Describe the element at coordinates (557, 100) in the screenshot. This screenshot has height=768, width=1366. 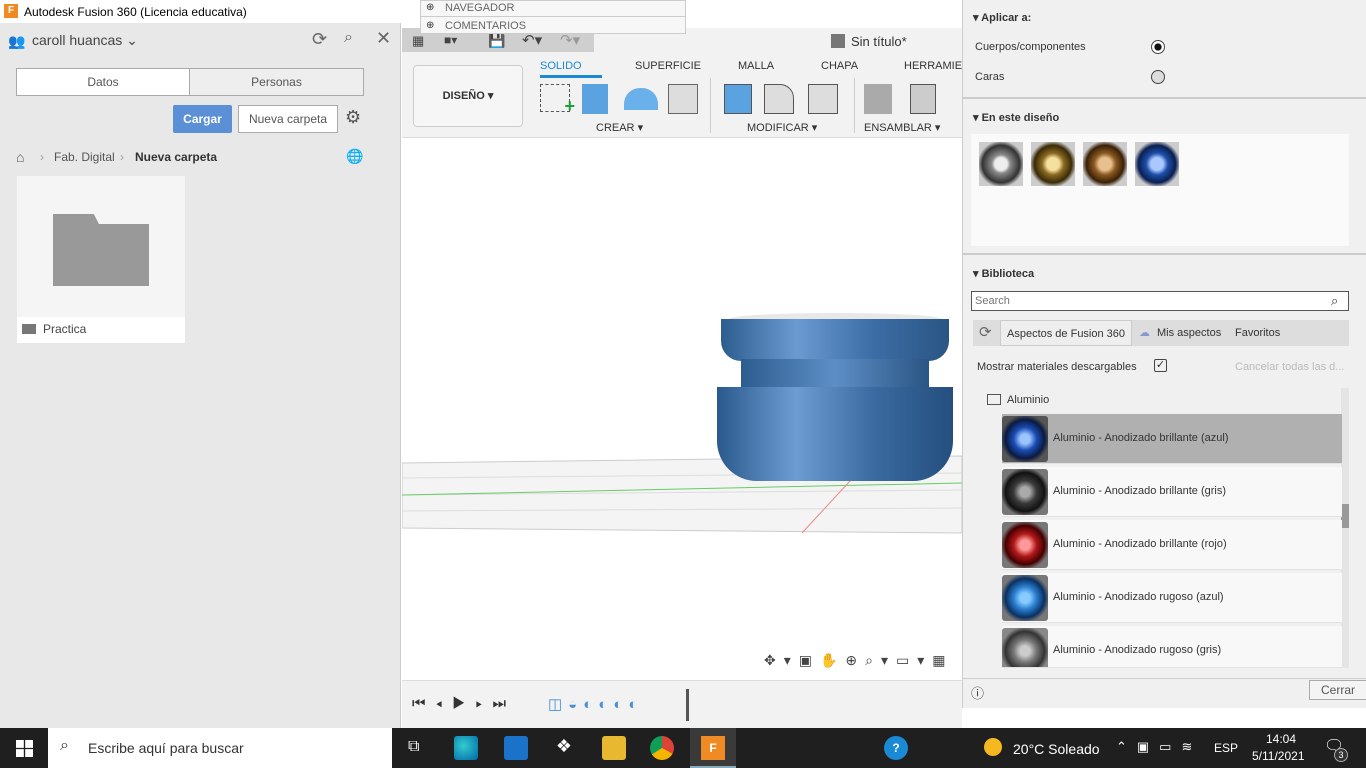
I see `create-sketch-icon: +` at that location.